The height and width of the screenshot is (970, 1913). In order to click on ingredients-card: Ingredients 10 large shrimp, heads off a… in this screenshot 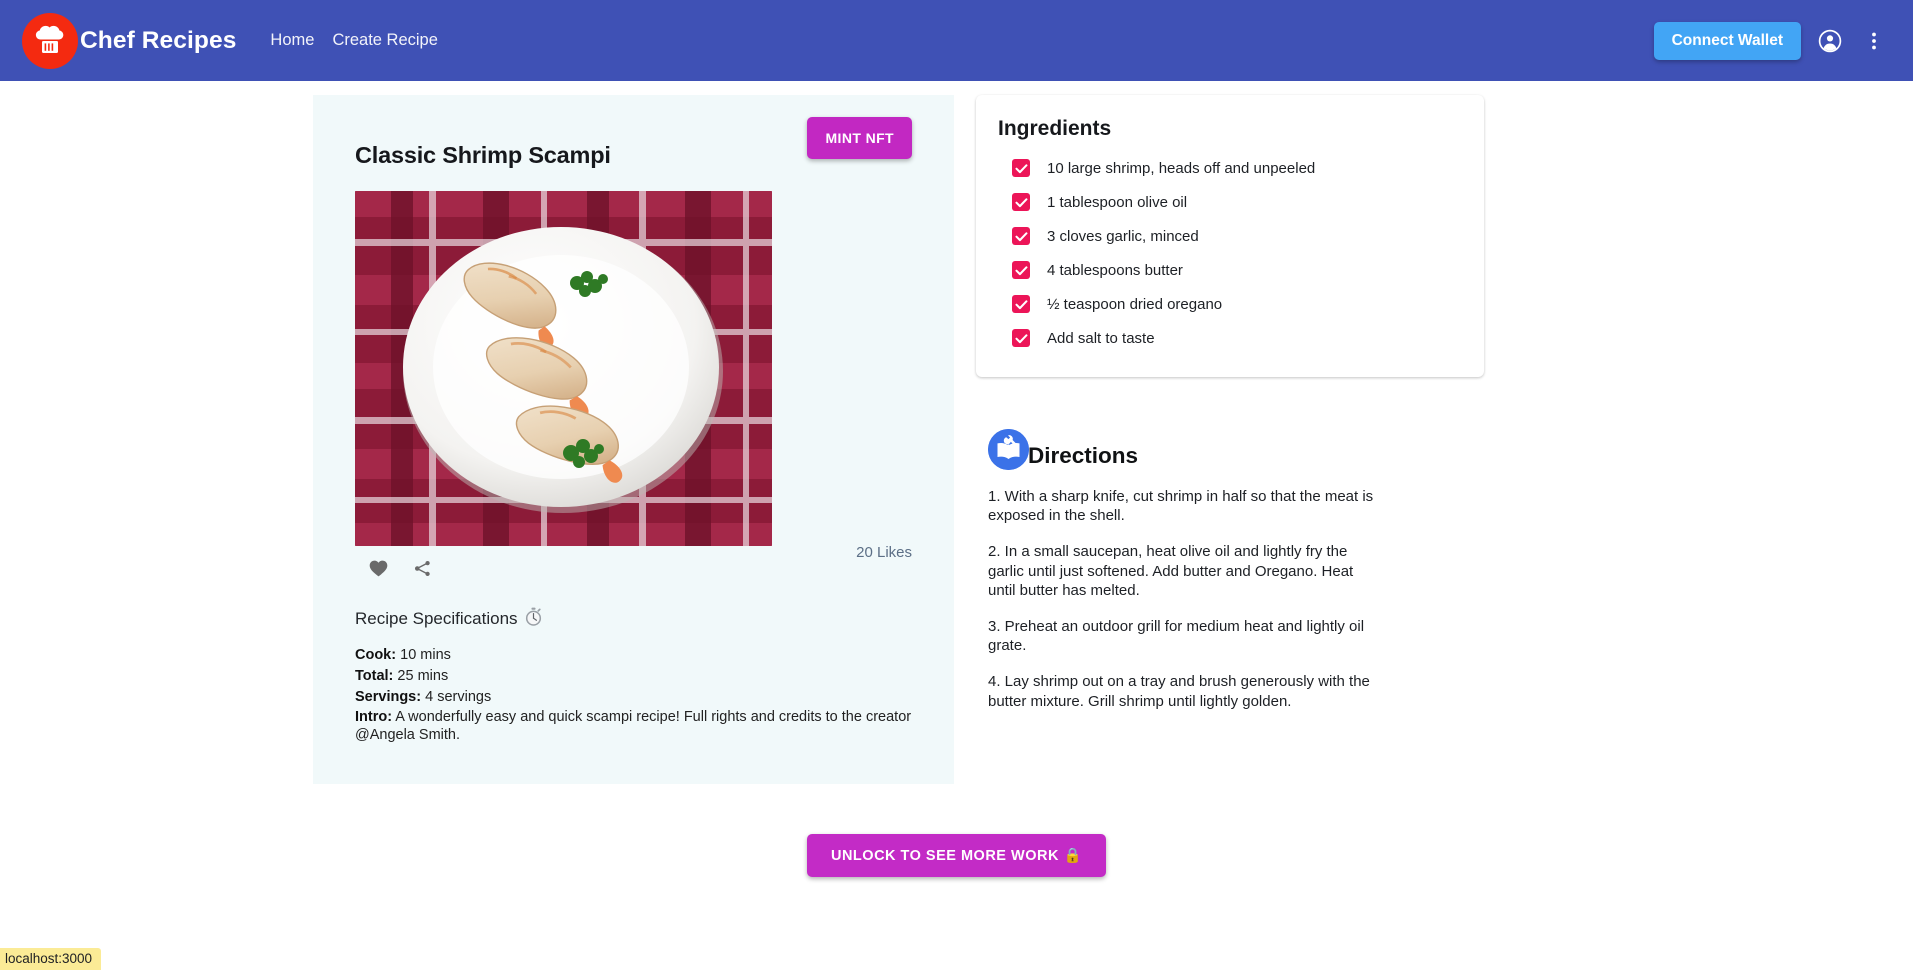, I will do `click(1230, 236)`.